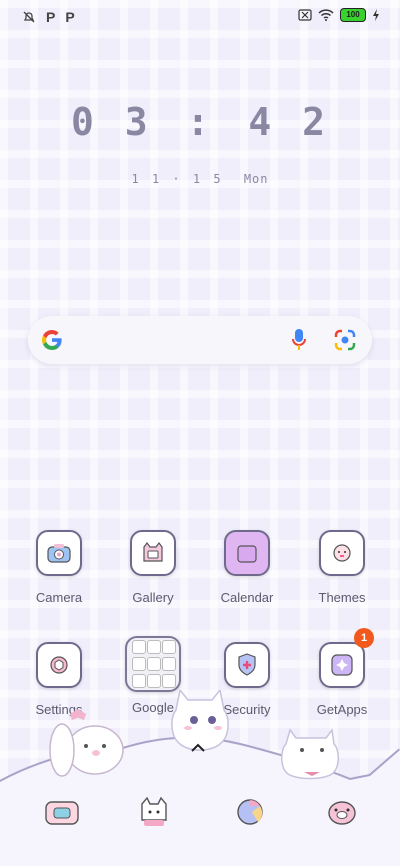  I want to click on calendar-icon, so click(247, 553).